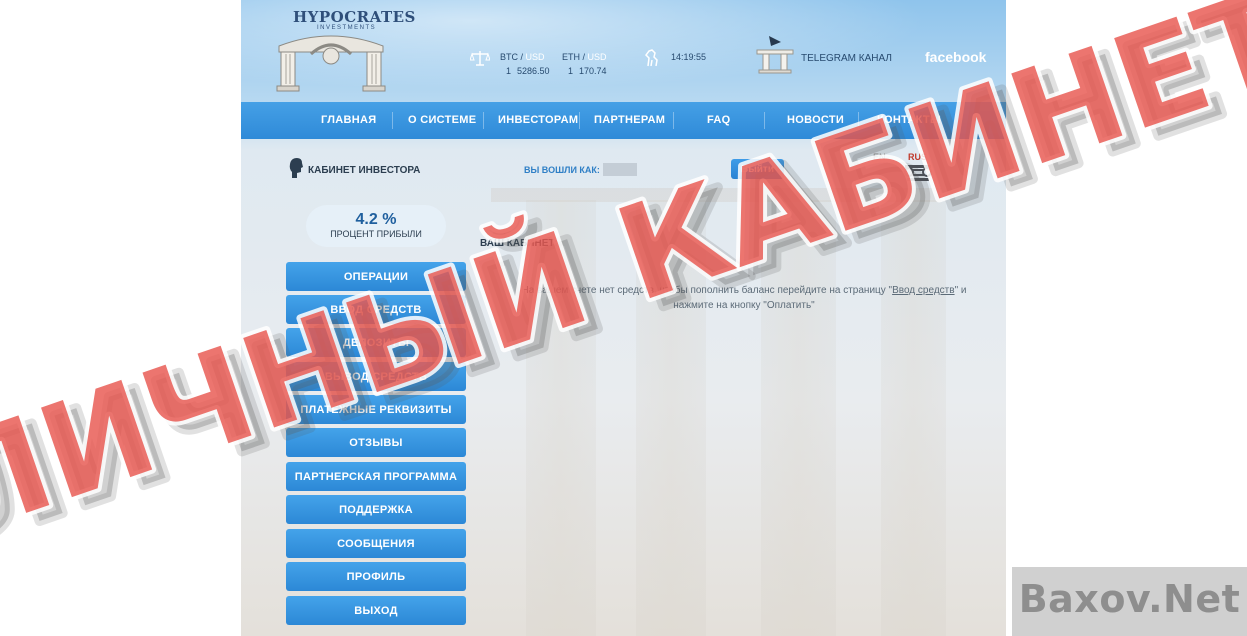 This screenshot has height=636, width=1247. I want to click on menu-exit: ВЫХОД, so click(376, 610).